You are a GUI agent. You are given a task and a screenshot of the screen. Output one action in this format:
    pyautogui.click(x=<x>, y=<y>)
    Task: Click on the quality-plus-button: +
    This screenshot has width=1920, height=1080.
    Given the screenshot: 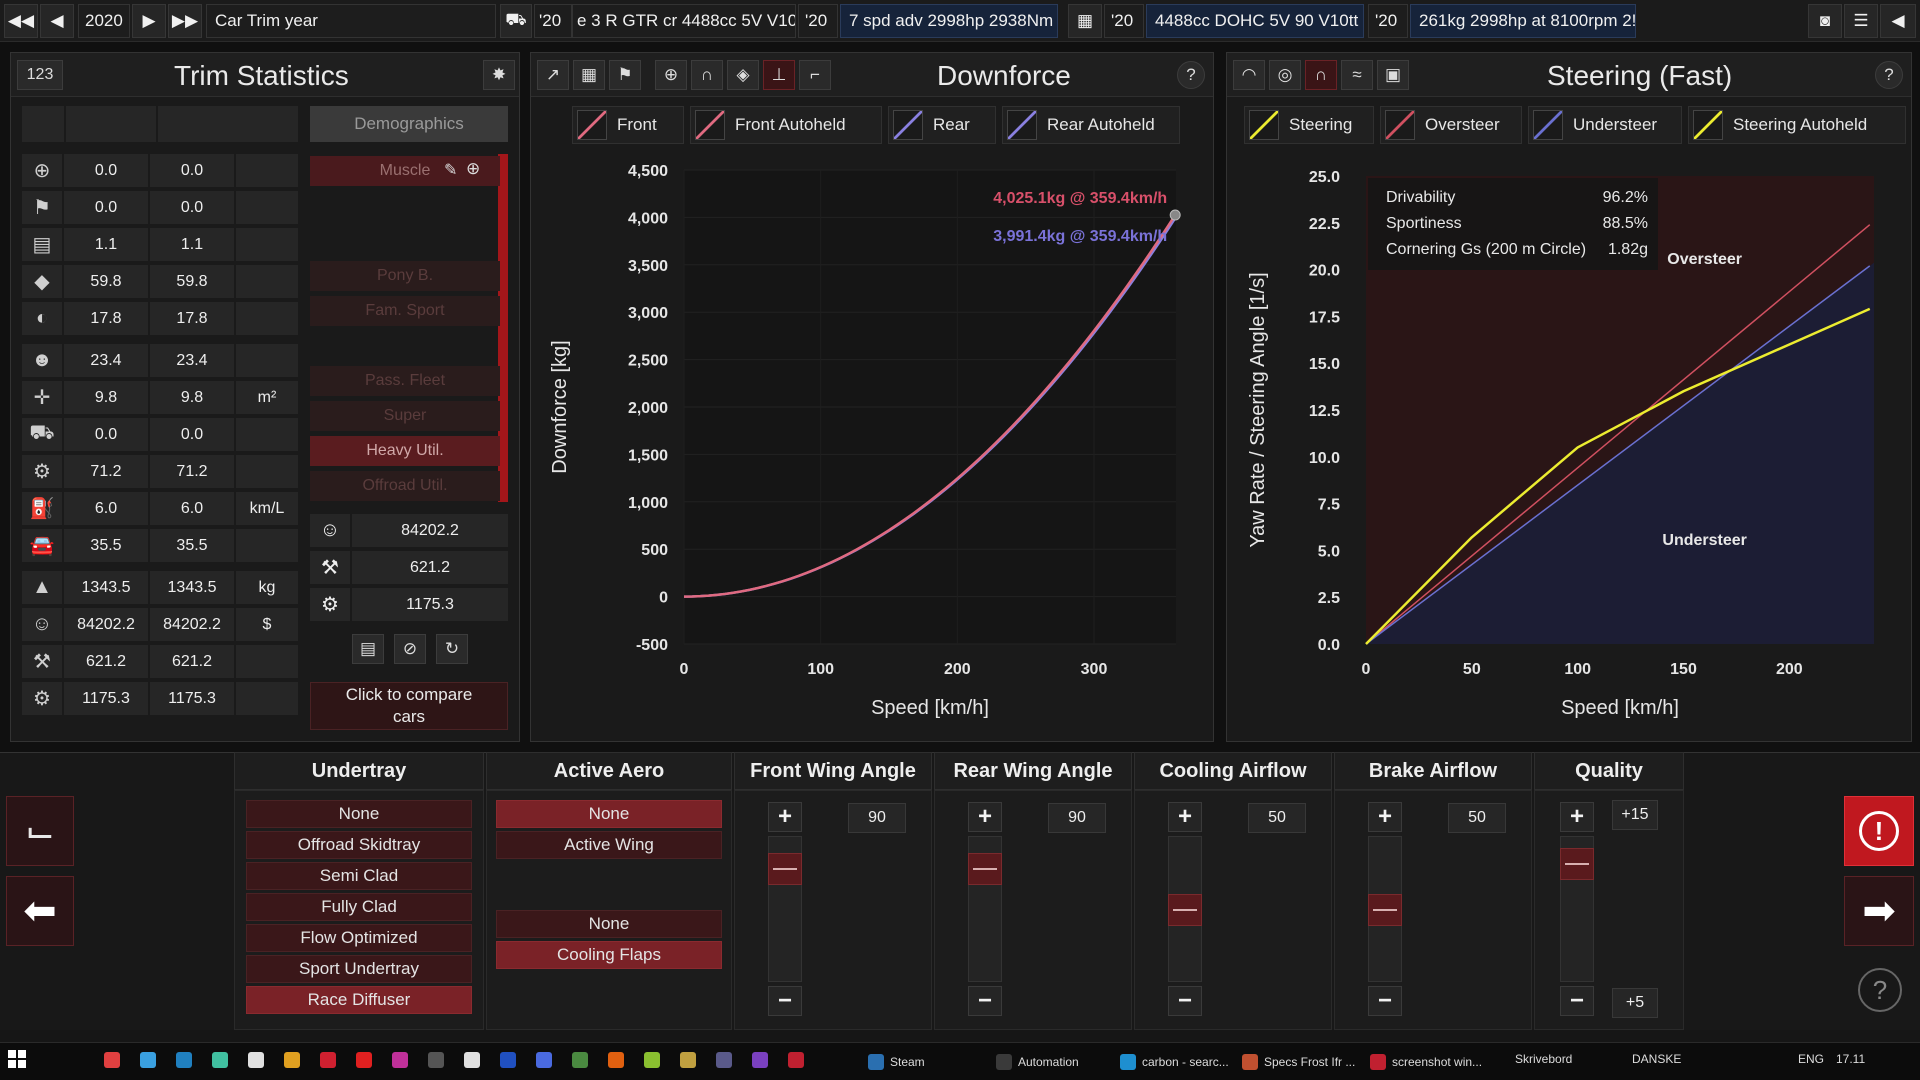 What is the action you would take?
    pyautogui.click(x=1577, y=817)
    